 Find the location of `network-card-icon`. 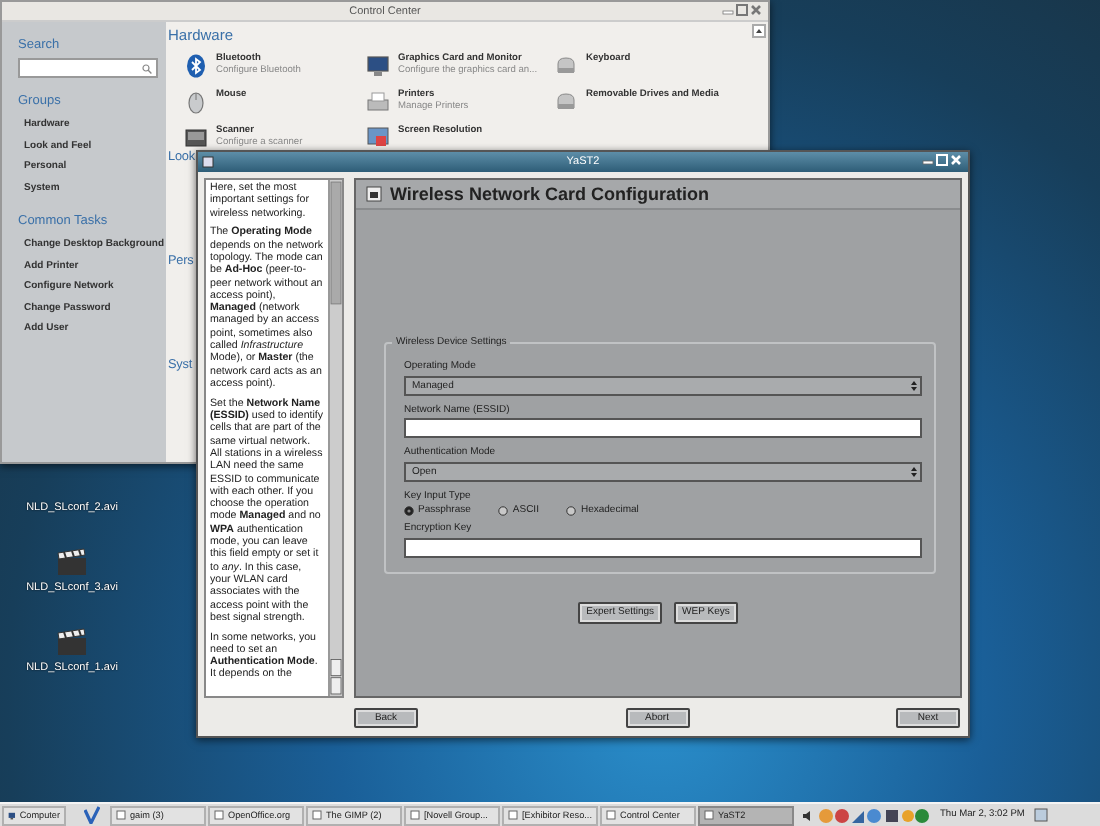

network-card-icon is located at coordinates (374, 194).